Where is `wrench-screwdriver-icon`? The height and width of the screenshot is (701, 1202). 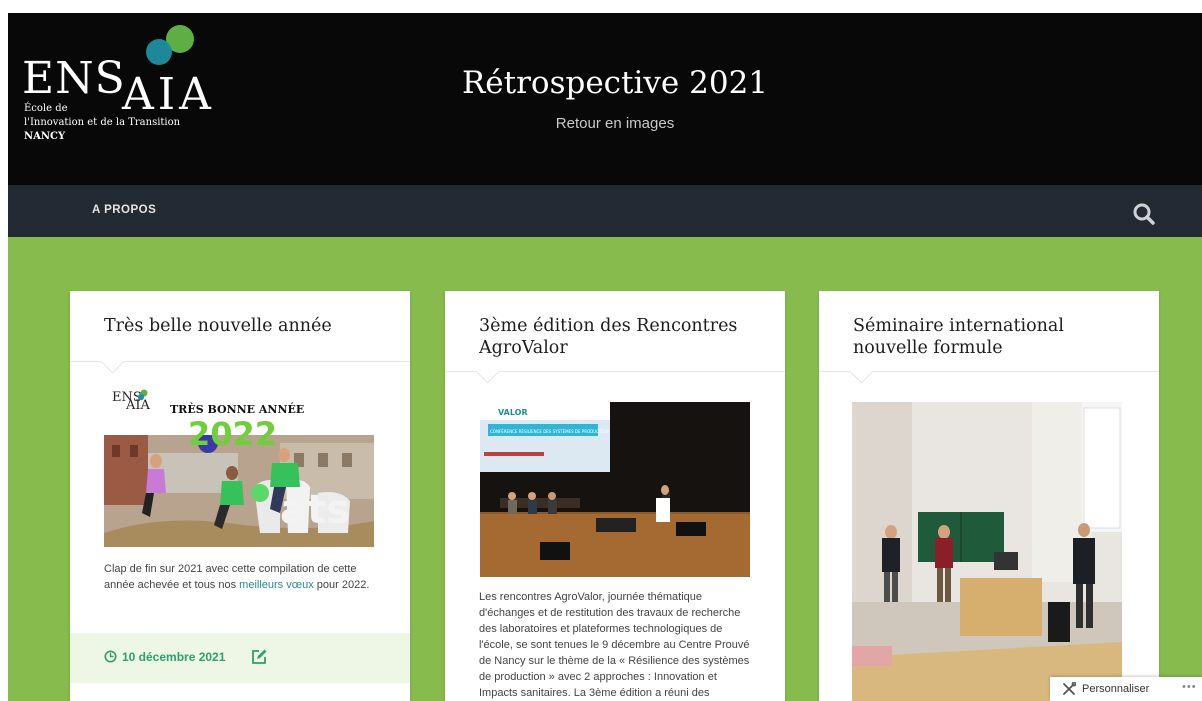
wrench-screwdriver-icon is located at coordinates (1069, 688).